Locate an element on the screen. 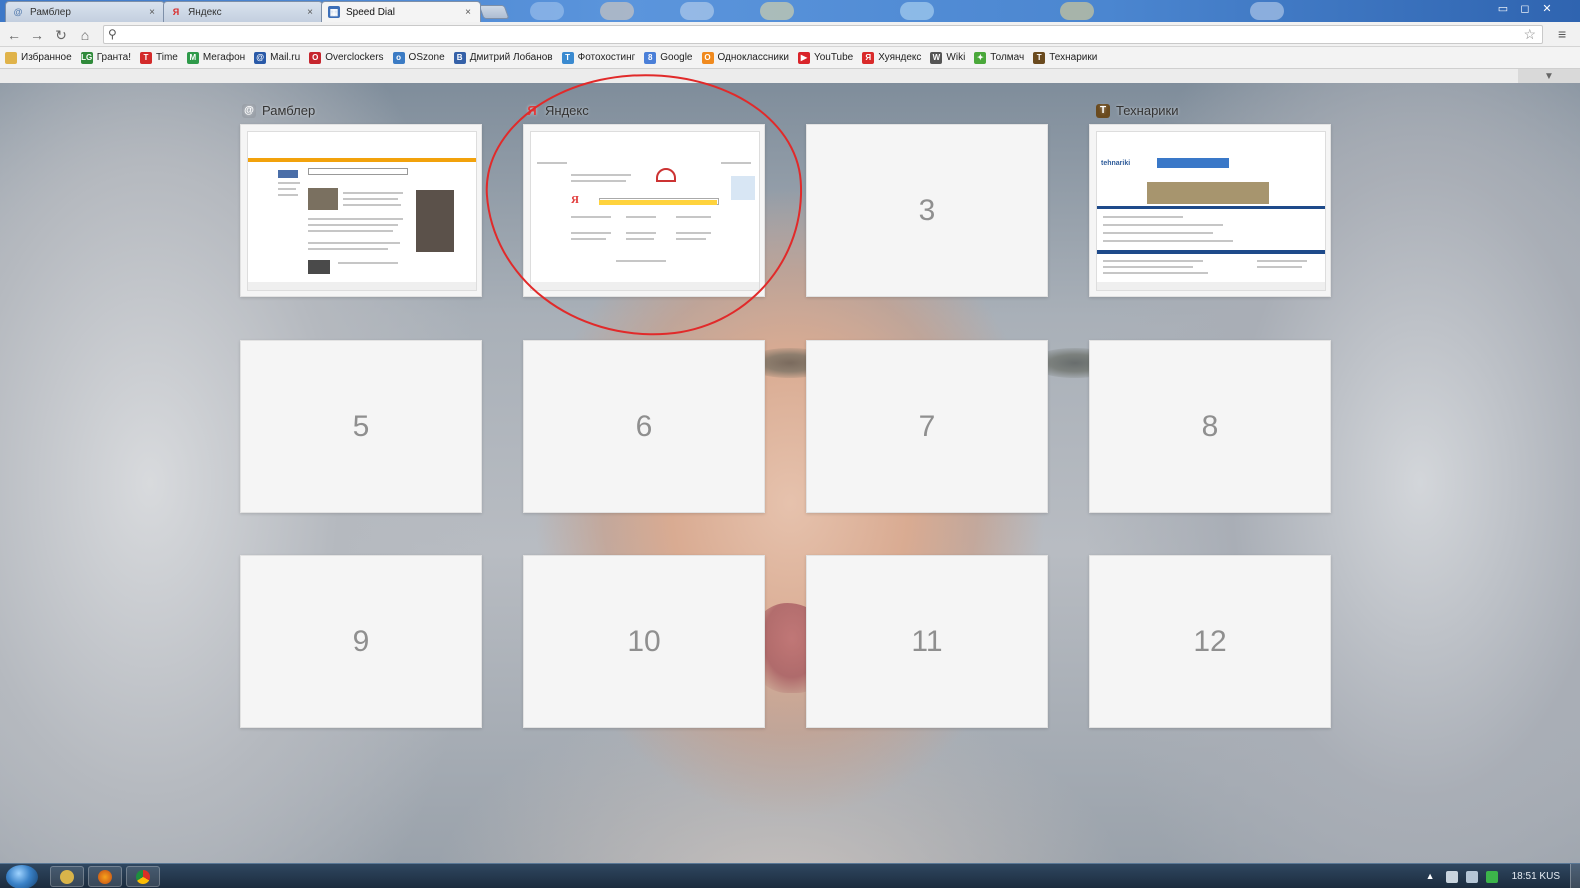 This screenshot has height=888, width=1580. speed-dial-tile-12: 12 is located at coordinates (1210, 641).